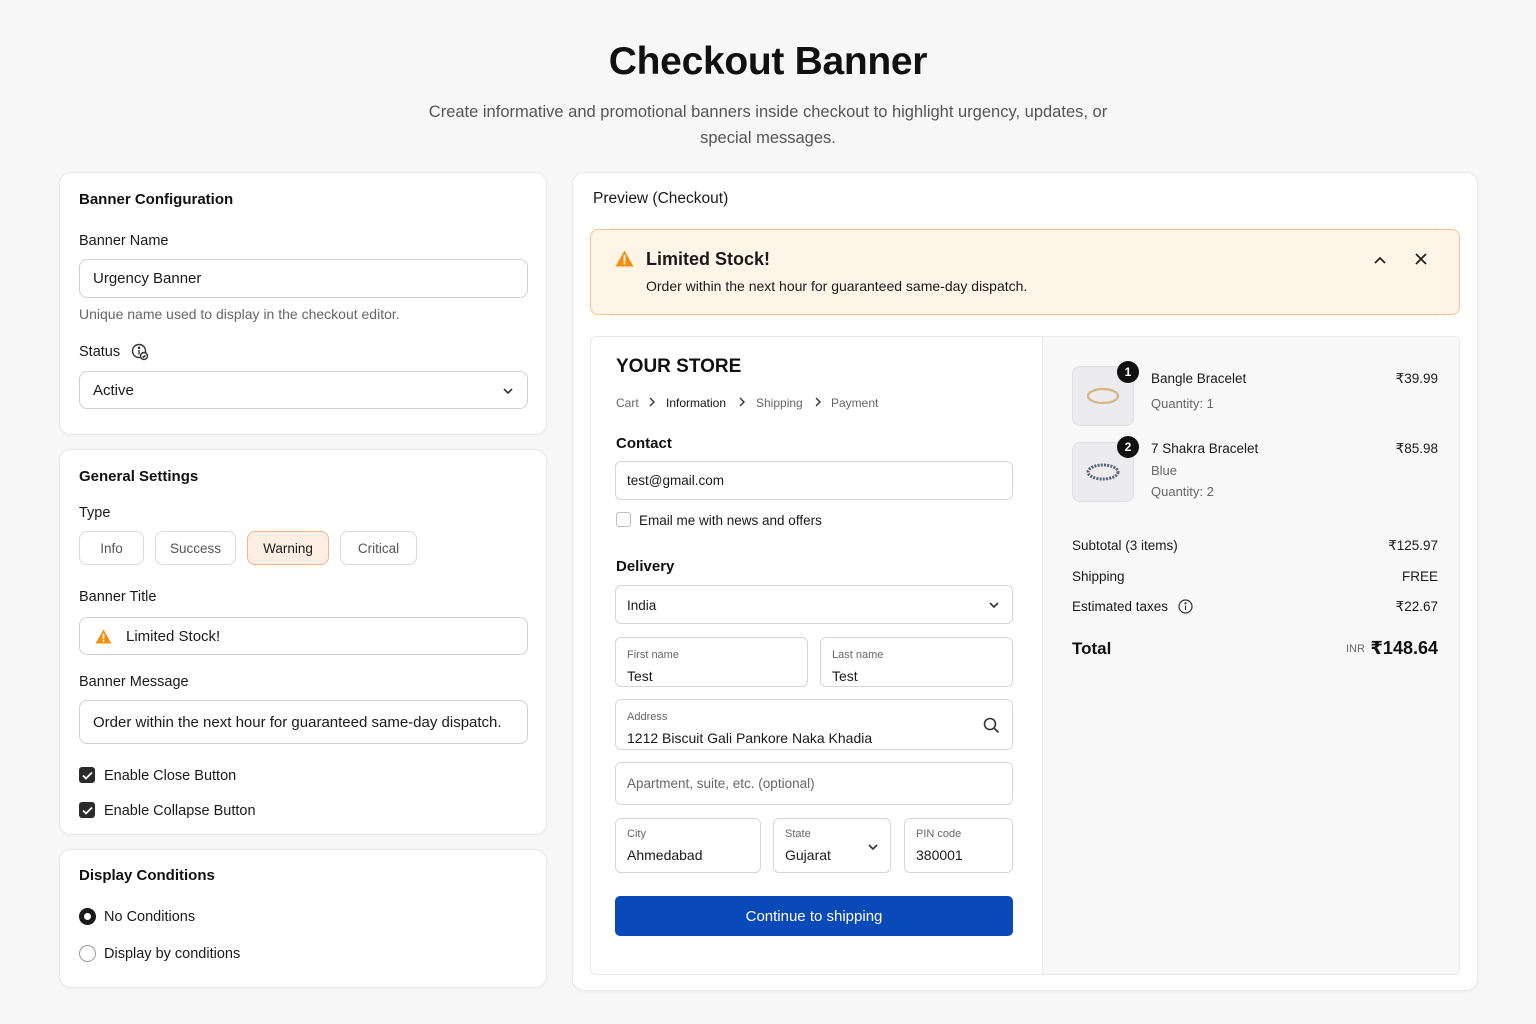  I want to click on country-value: India, so click(642, 605).